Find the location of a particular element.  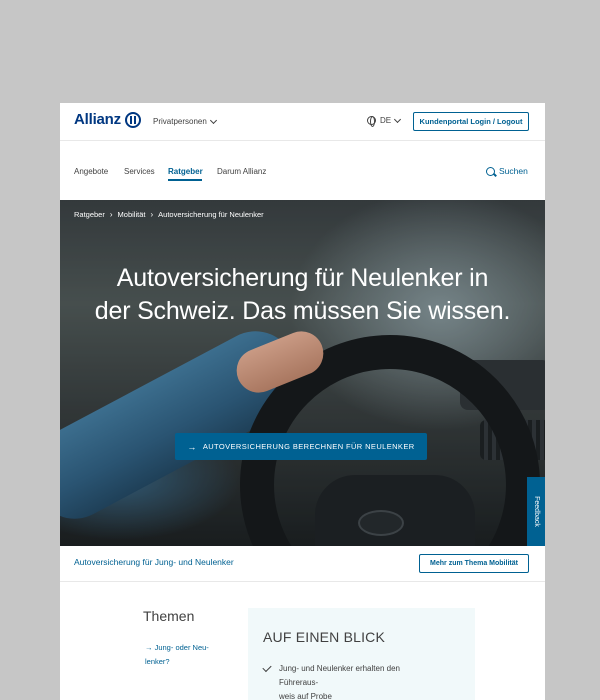

allianz-logo: Allianz is located at coordinates (107, 119).